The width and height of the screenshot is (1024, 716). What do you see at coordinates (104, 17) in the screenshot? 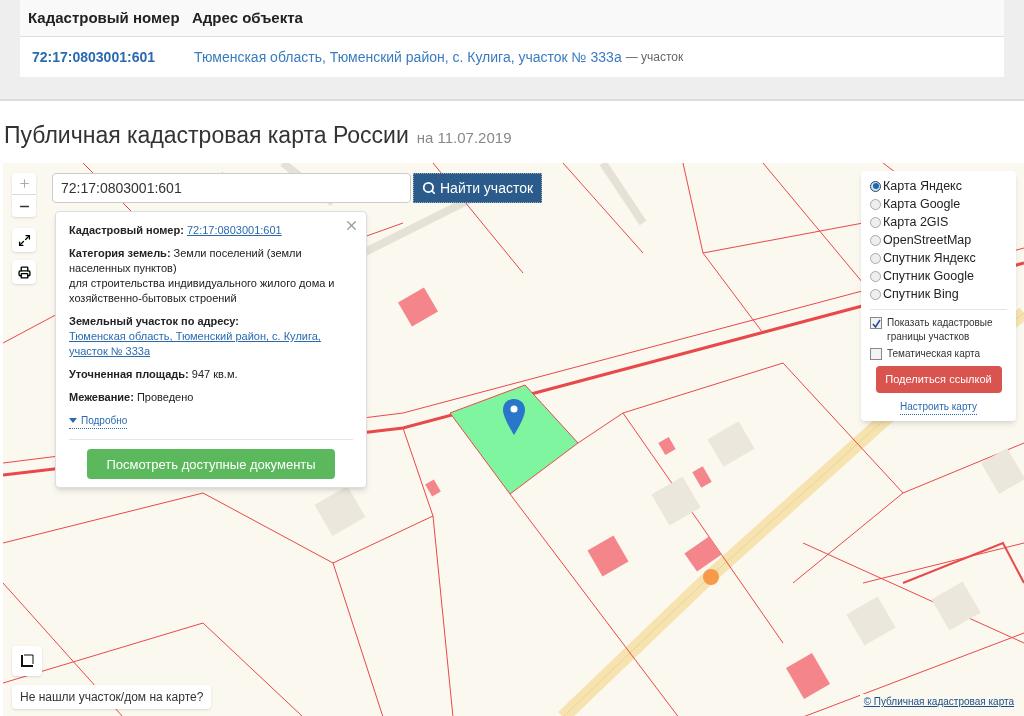
I see `column-header: Кадастровый номер` at bounding box center [104, 17].